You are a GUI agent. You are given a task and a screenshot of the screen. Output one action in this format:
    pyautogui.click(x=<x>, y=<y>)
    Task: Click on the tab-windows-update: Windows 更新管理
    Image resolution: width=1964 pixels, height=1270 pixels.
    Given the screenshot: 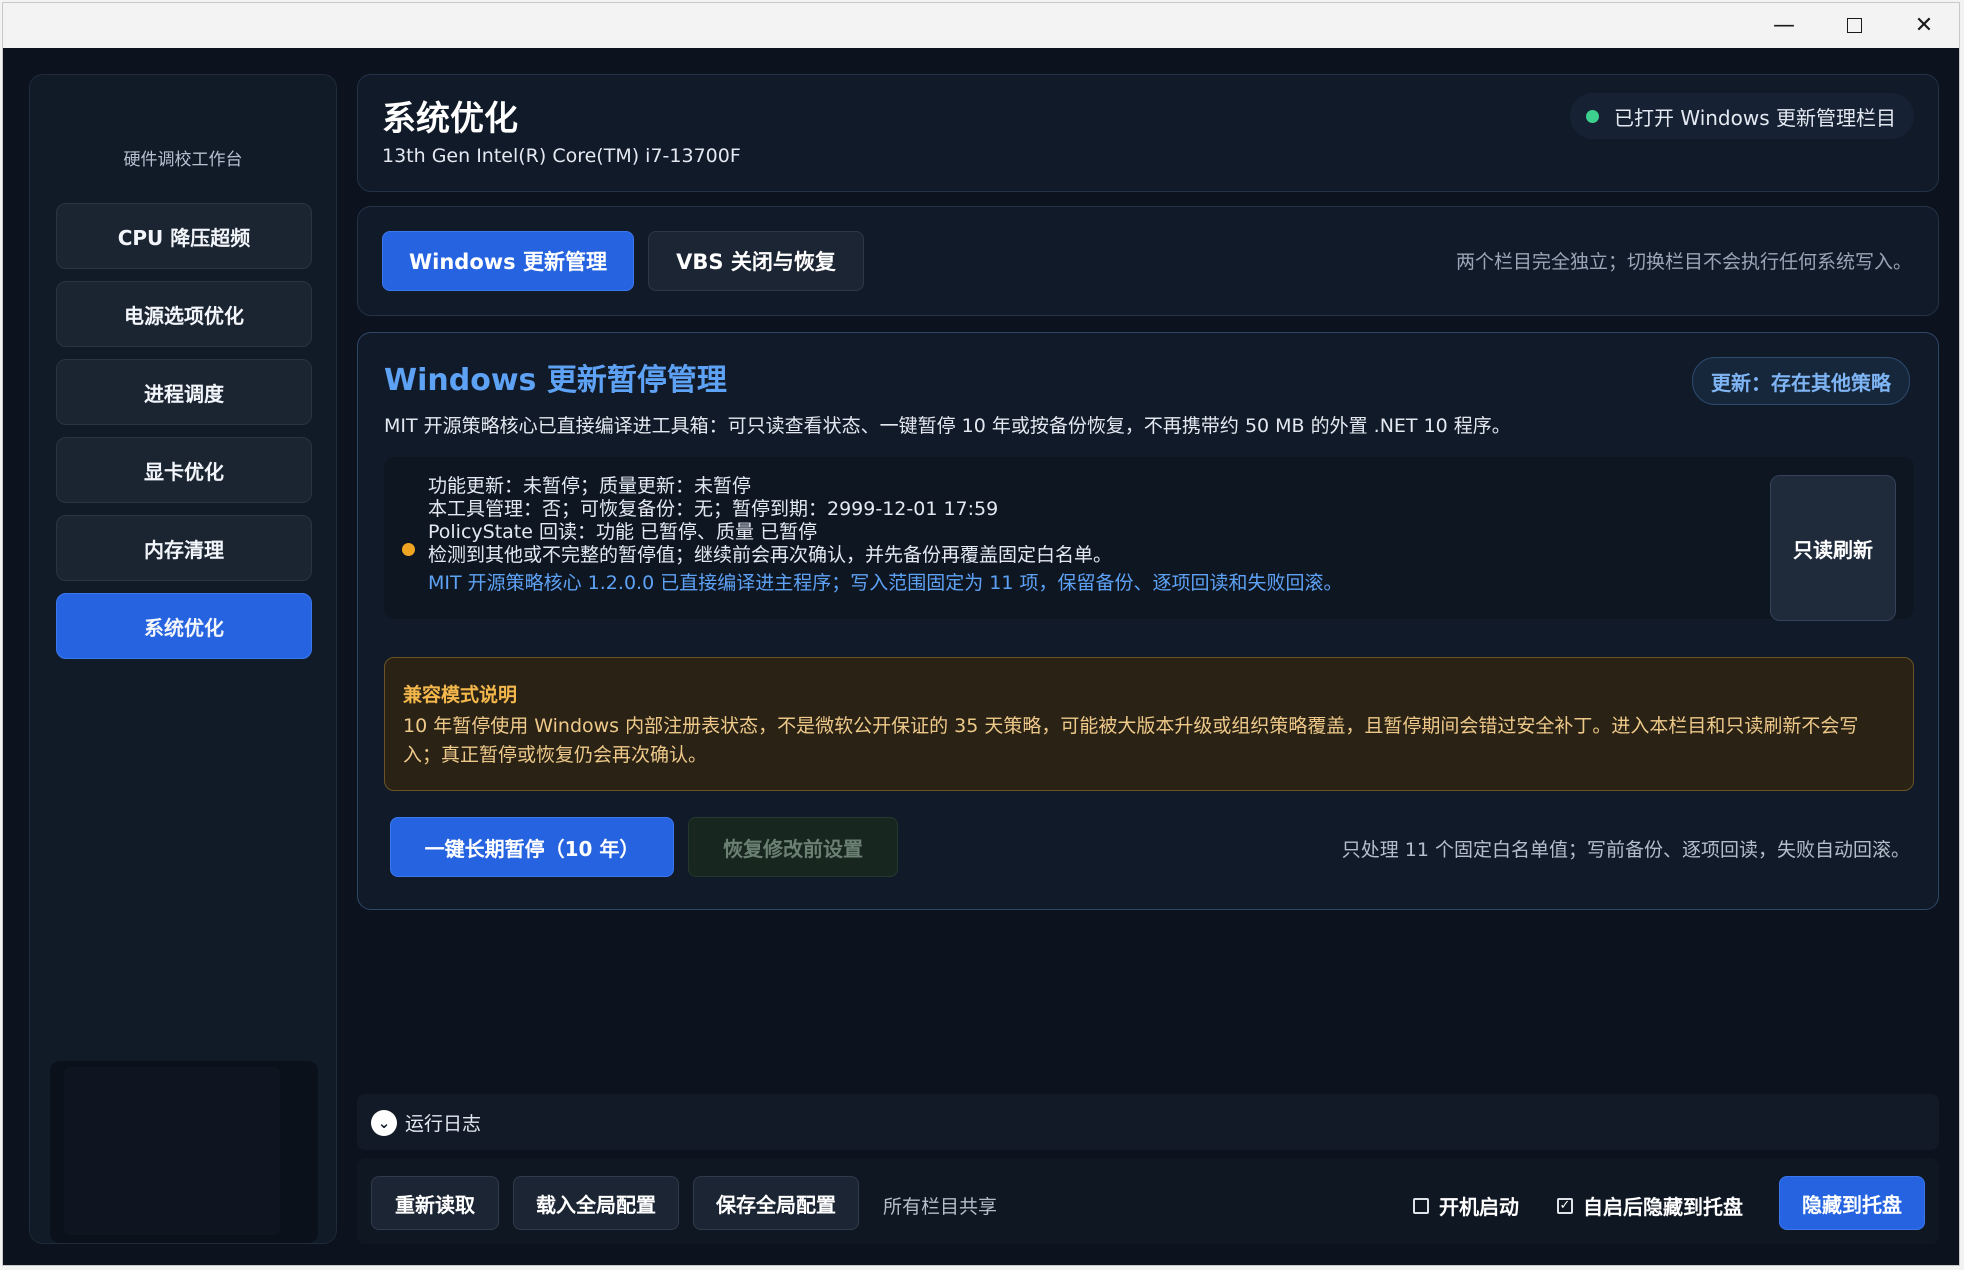 What is the action you would take?
    pyautogui.click(x=508, y=261)
    